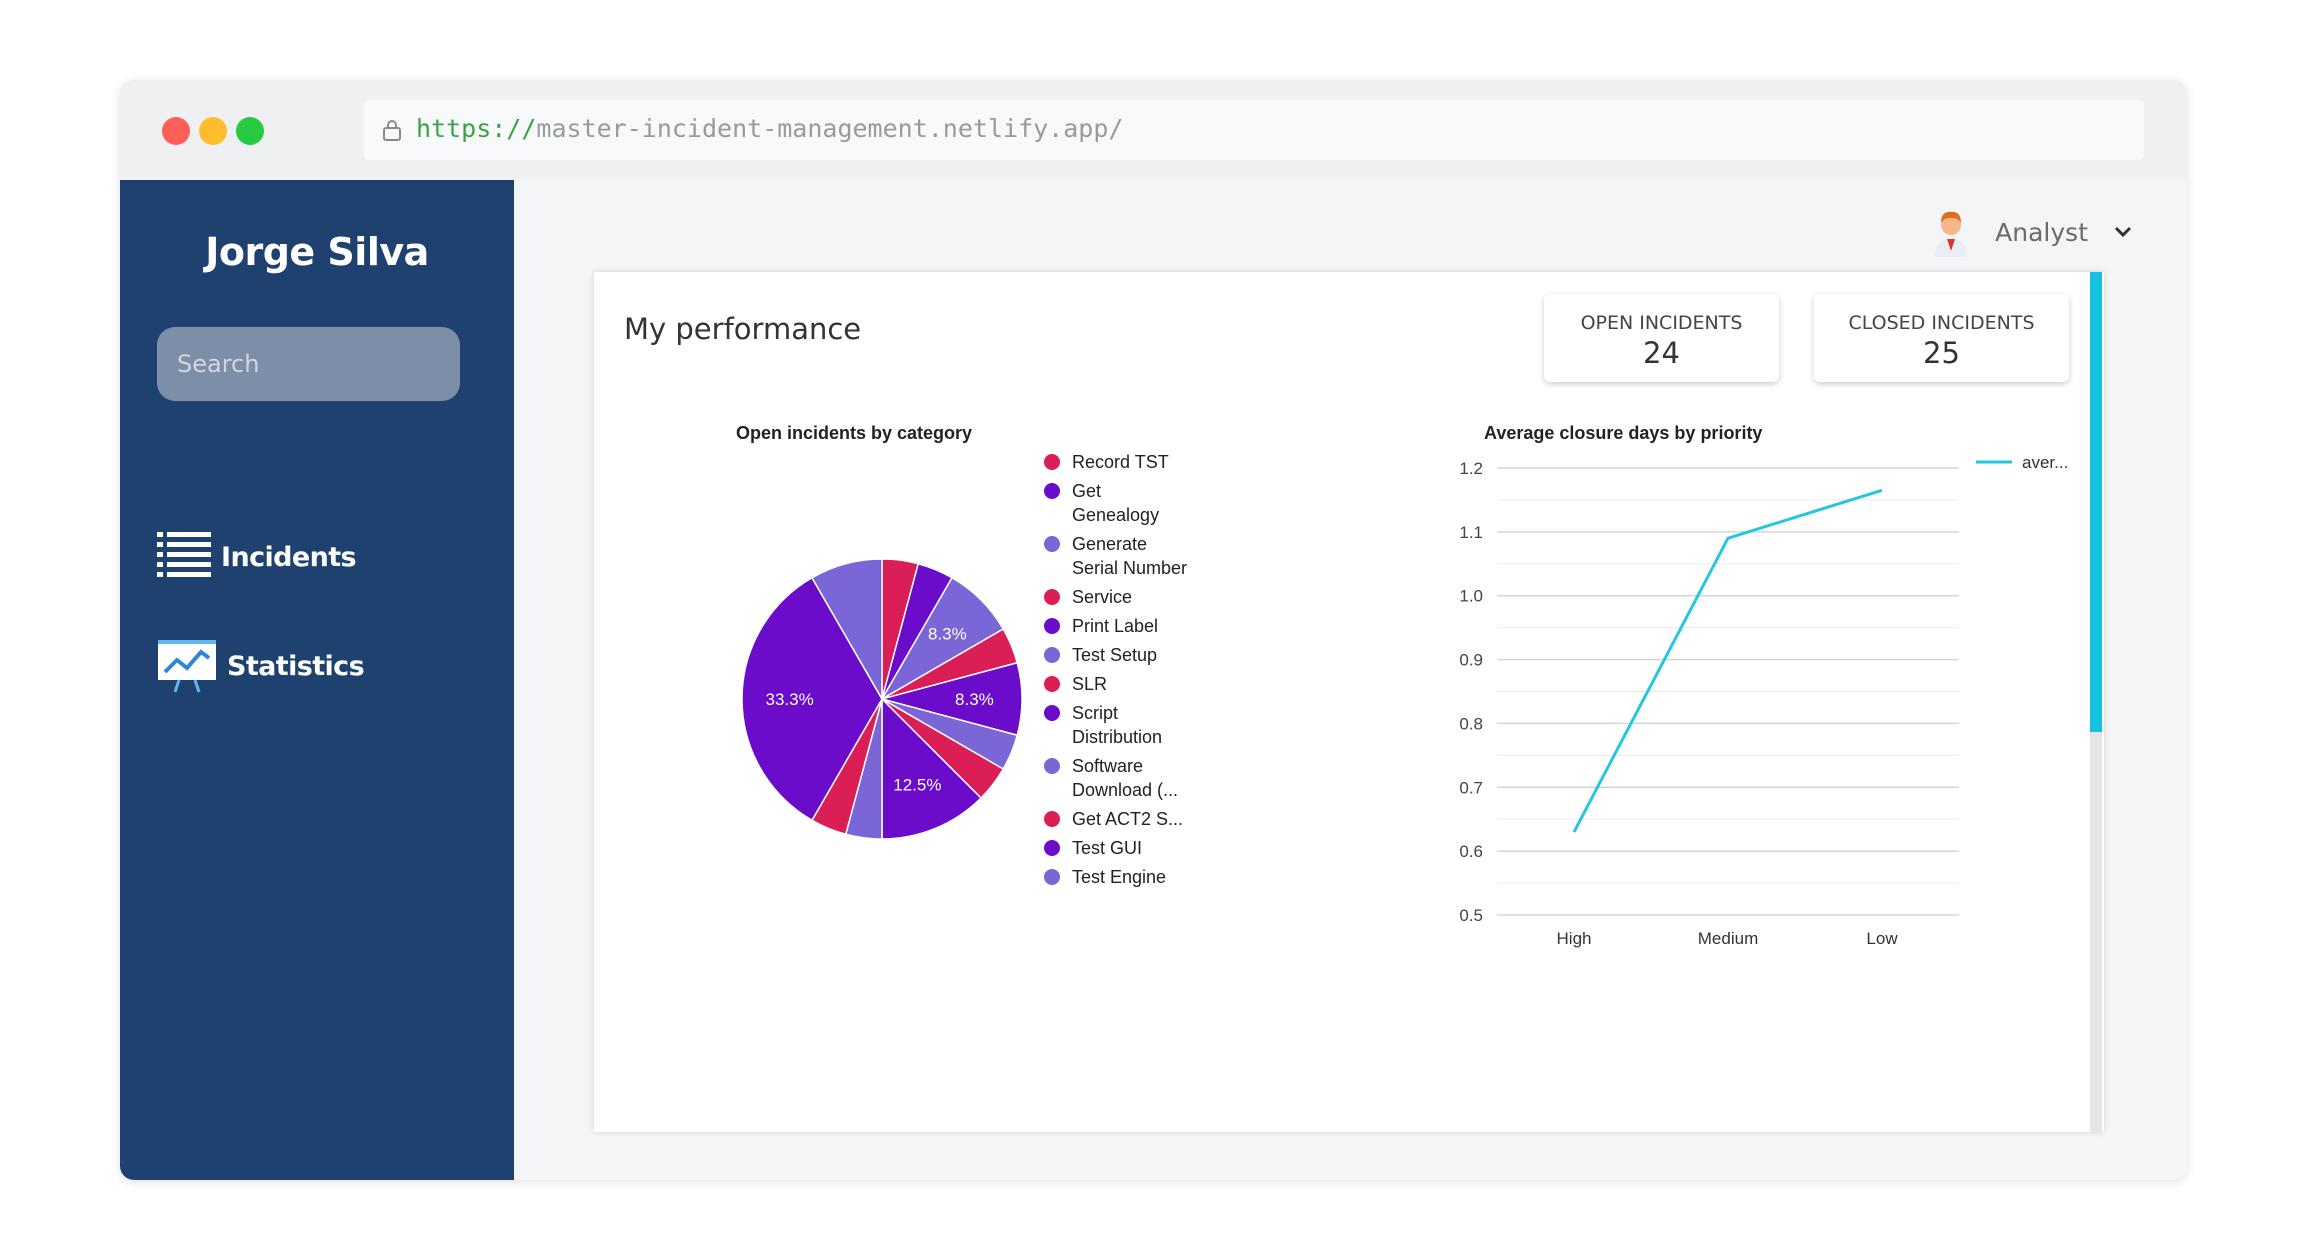  What do you see at coordinates (250, 131) in the screenshot?
I see `maximize-window-button` at bounding box center [250, 131].